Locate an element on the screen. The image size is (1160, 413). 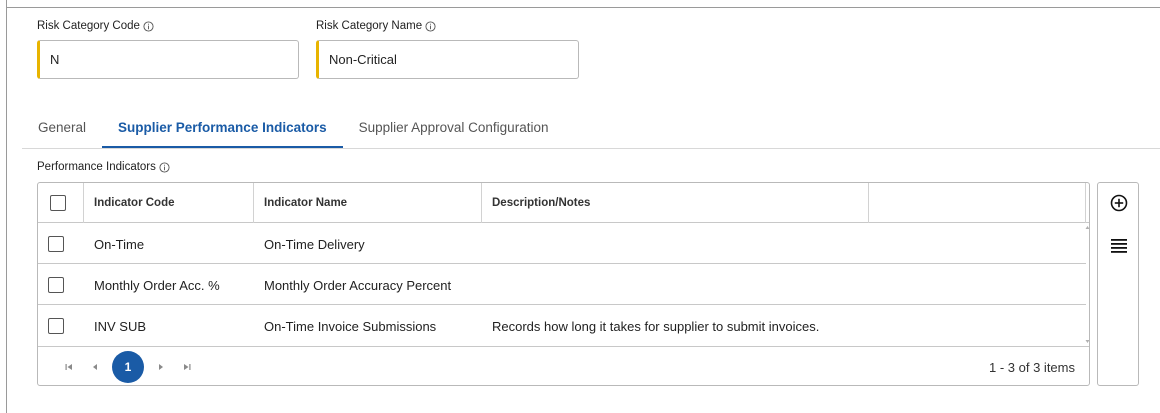
tab-supplier-performance-indicators: Supplier Performance Indicators is located at coordinates (222, 128).